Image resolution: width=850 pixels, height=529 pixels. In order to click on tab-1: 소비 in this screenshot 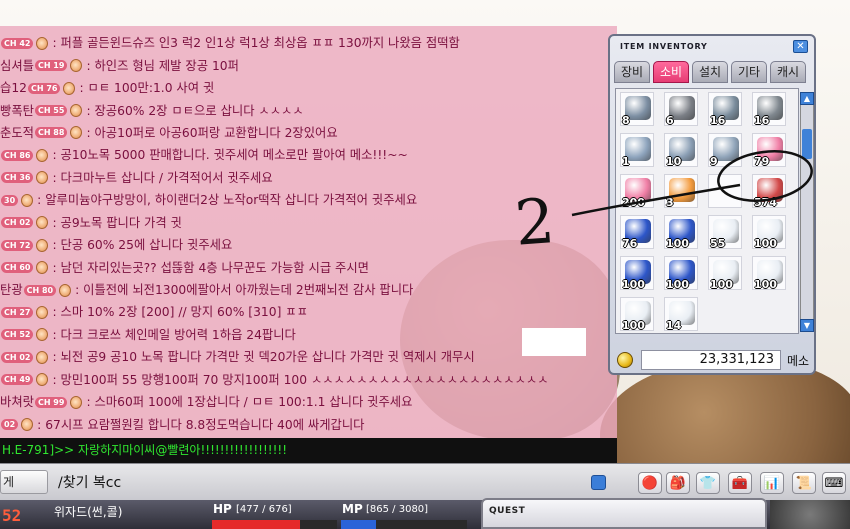, I will do `click(671, 72)`.